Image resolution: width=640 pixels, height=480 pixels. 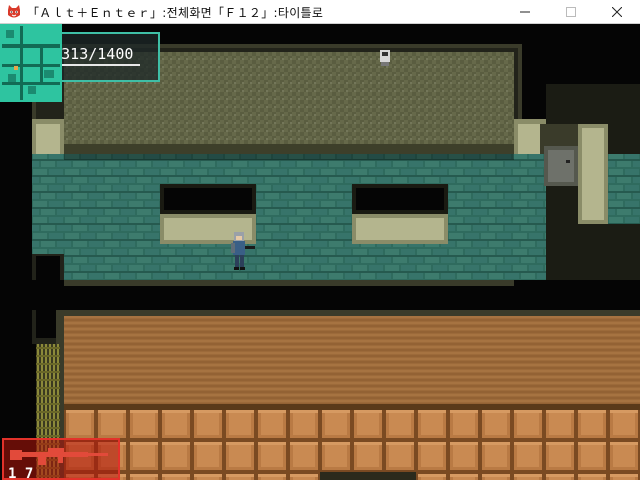 I want to click on maximize-button, so click(x=571, y=12).